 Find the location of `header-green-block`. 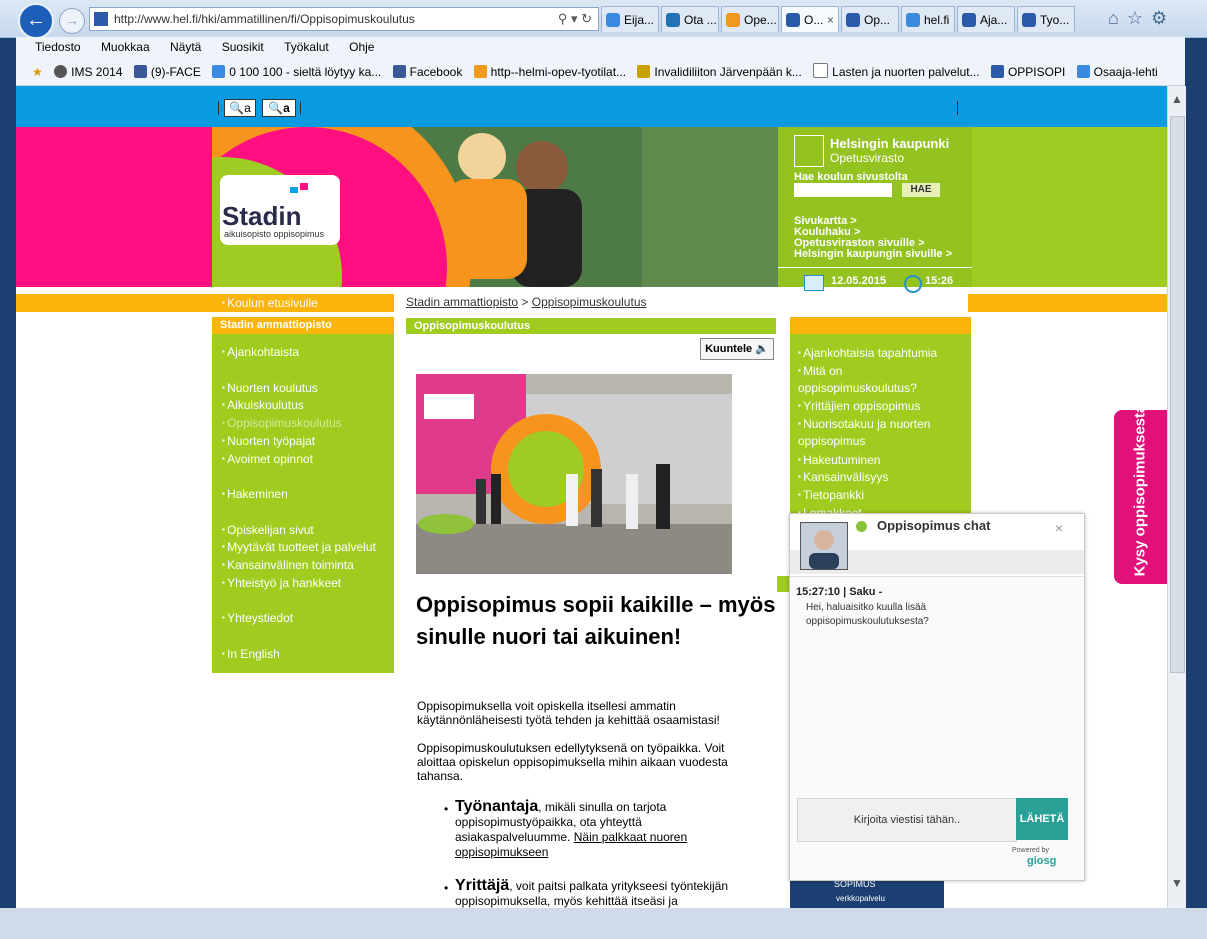

header-green-block is located at coordinates (1069, 207).